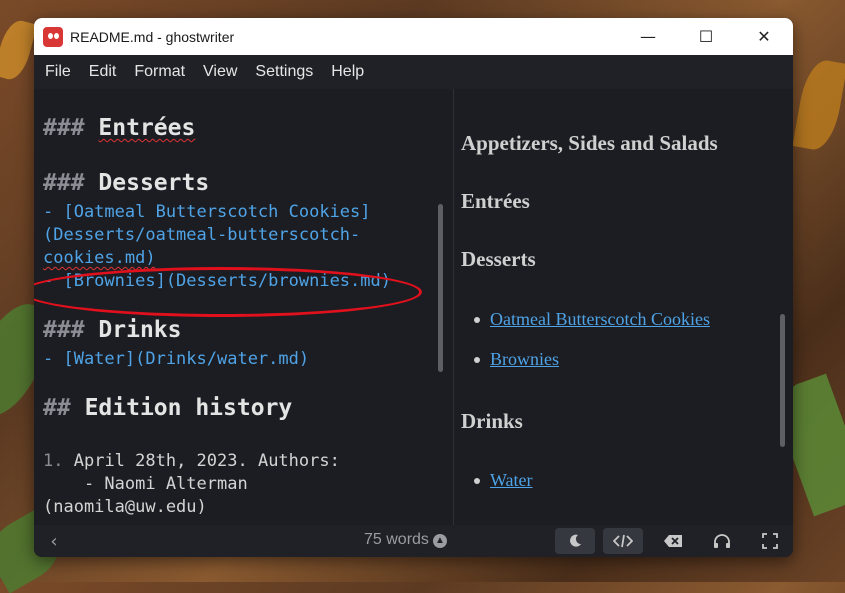 This screenshot has height=593, width=845. Describe the element at coordinates (764, 36) in the screenshot. I see `close-button: ✕` at that location.